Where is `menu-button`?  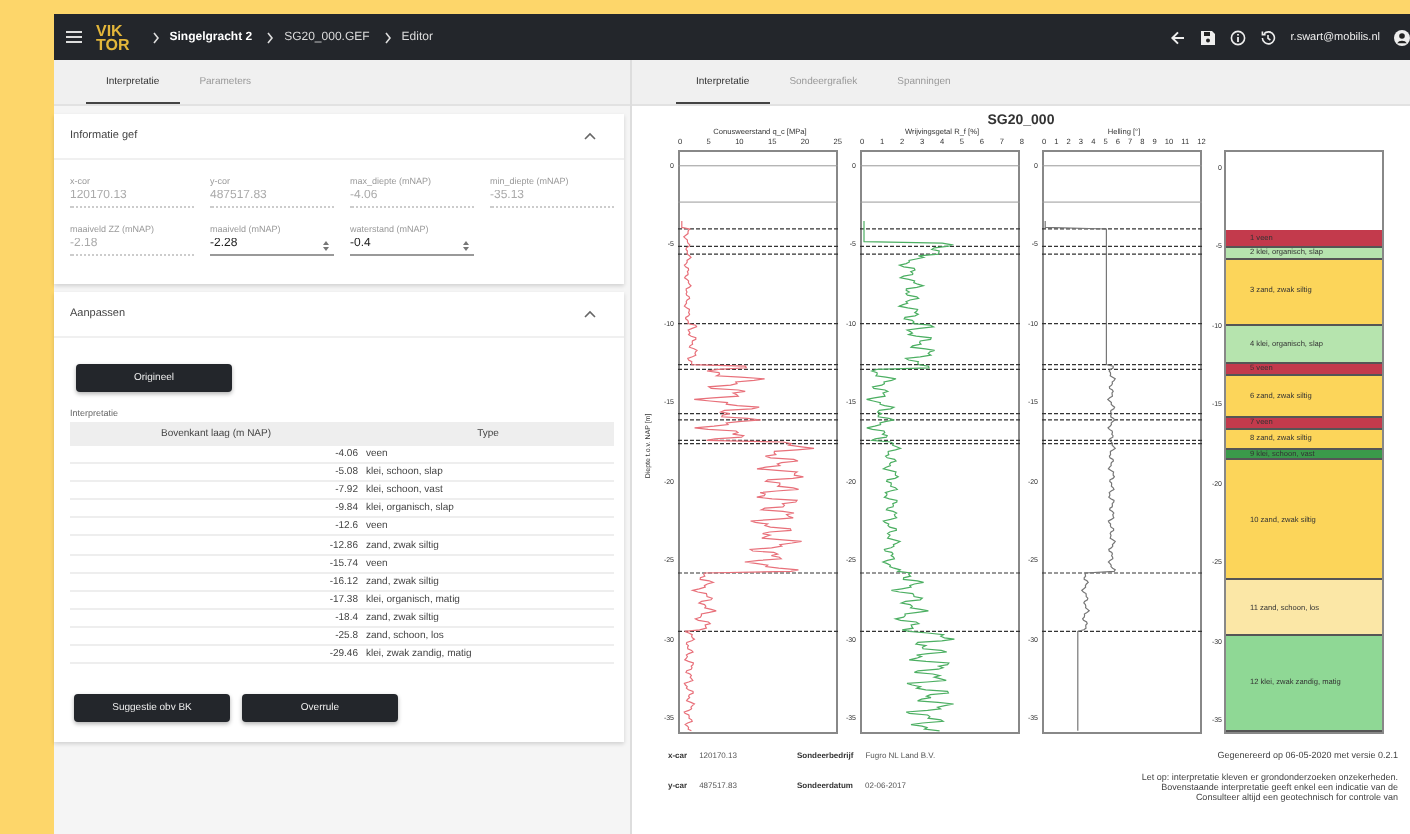
menu-button is located at coordinates (74, 37).